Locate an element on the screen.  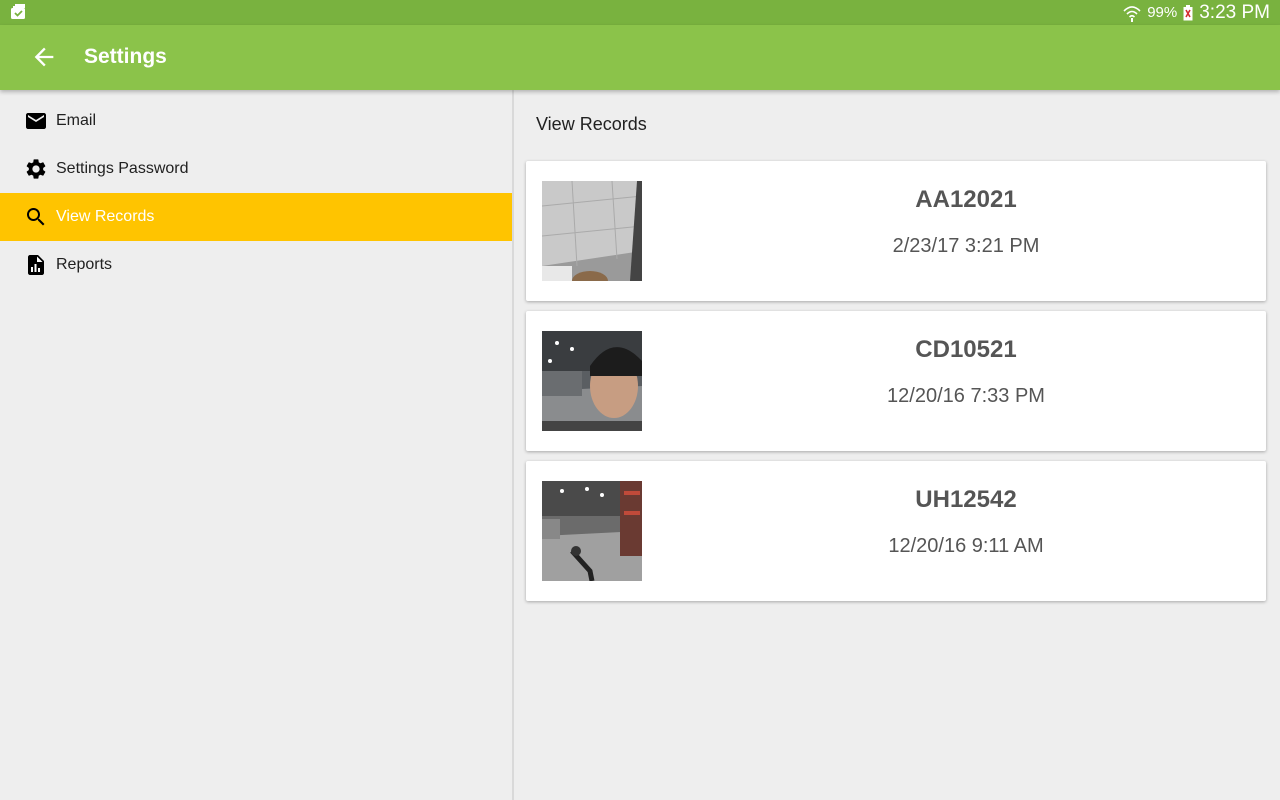
search-icon is located at coordinates (36, 217).